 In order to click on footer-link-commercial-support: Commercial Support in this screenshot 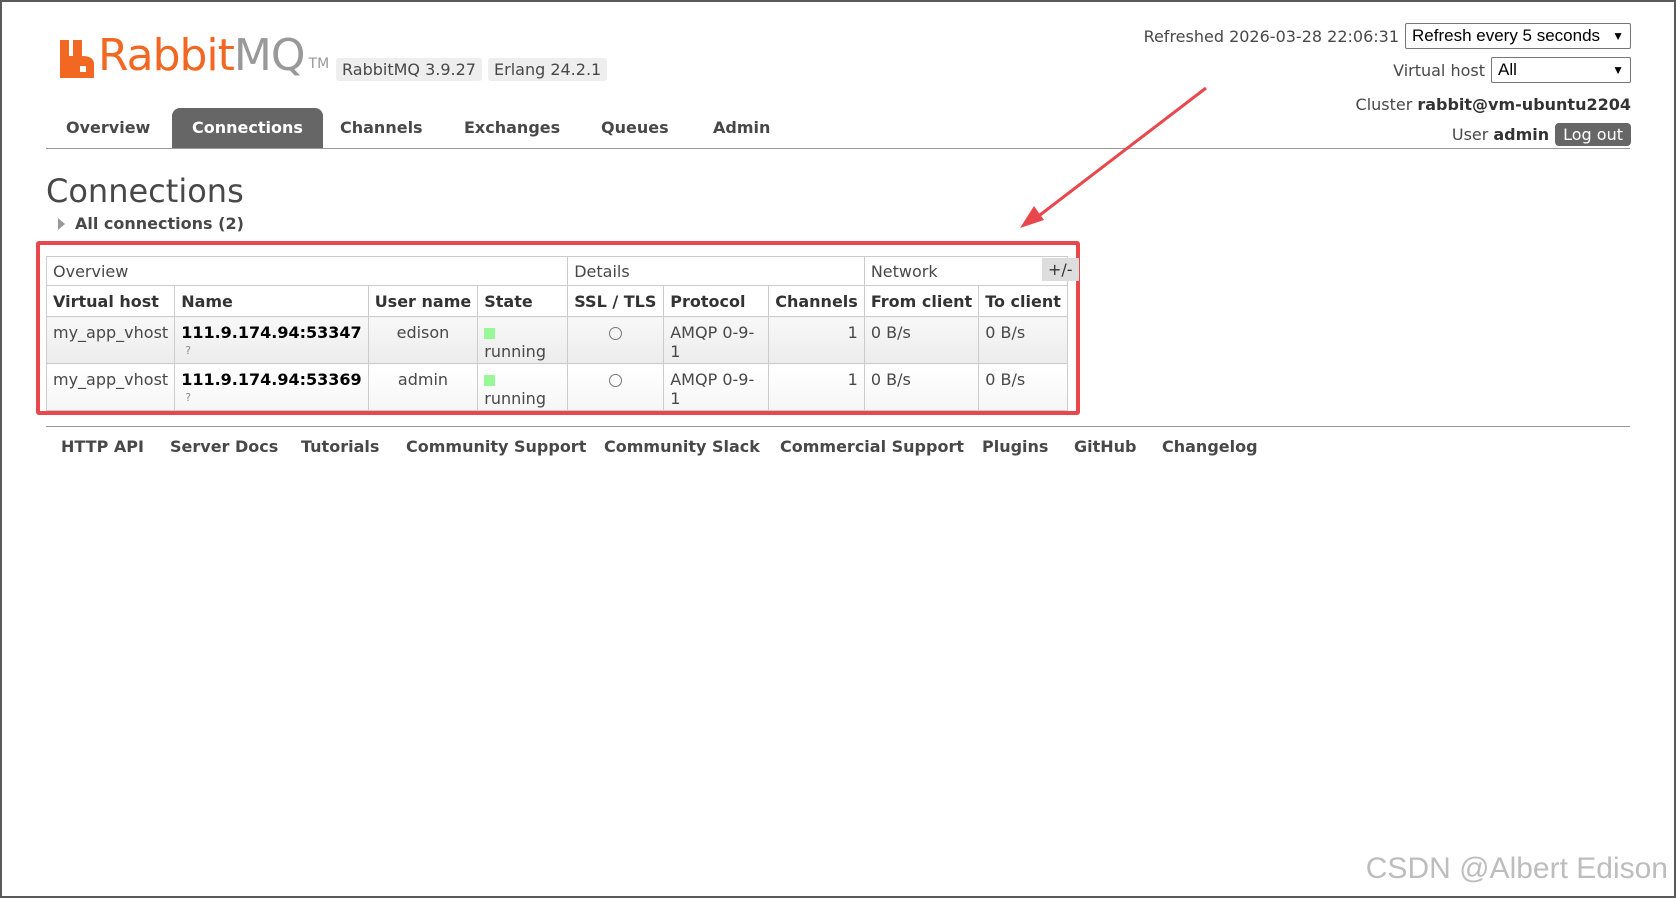, I will do `click(872, 446)`.